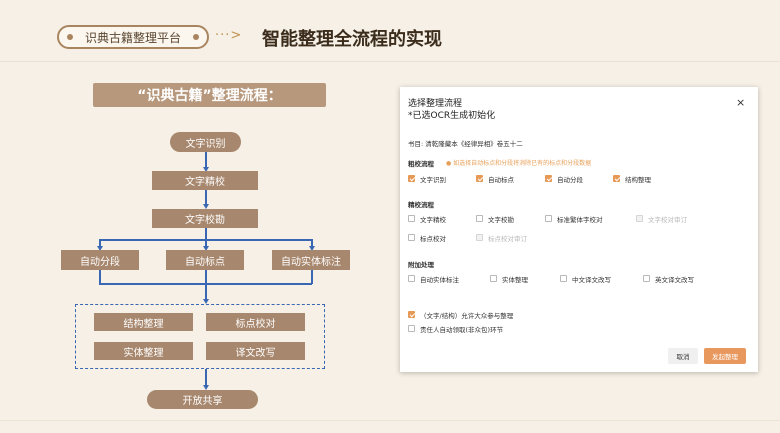  What do you see at coordinates (522, 163) in the screenshot?
I see `rough-hint-text: 如选择自动标点和分段将消除已有的标点和分段数据` at bounding box center [522, 163].